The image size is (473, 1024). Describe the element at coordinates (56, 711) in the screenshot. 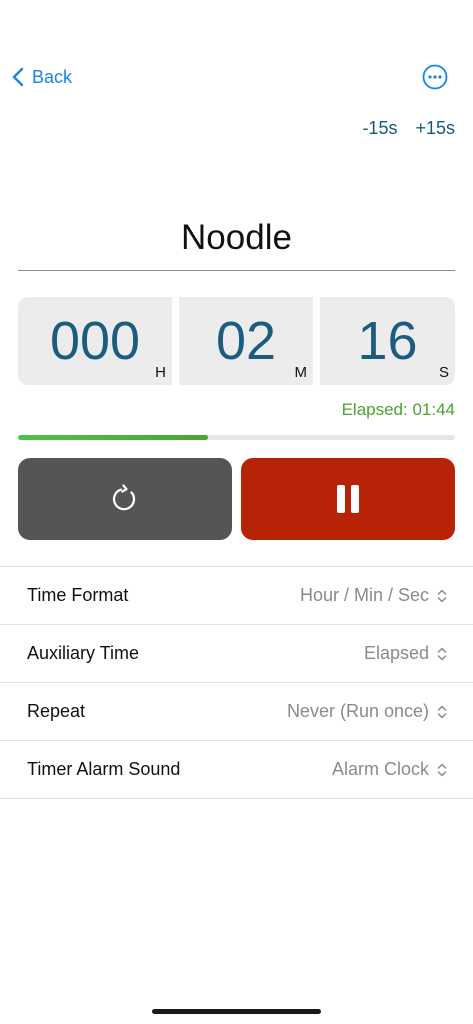

I see `setting-label: Repeat` at that location.